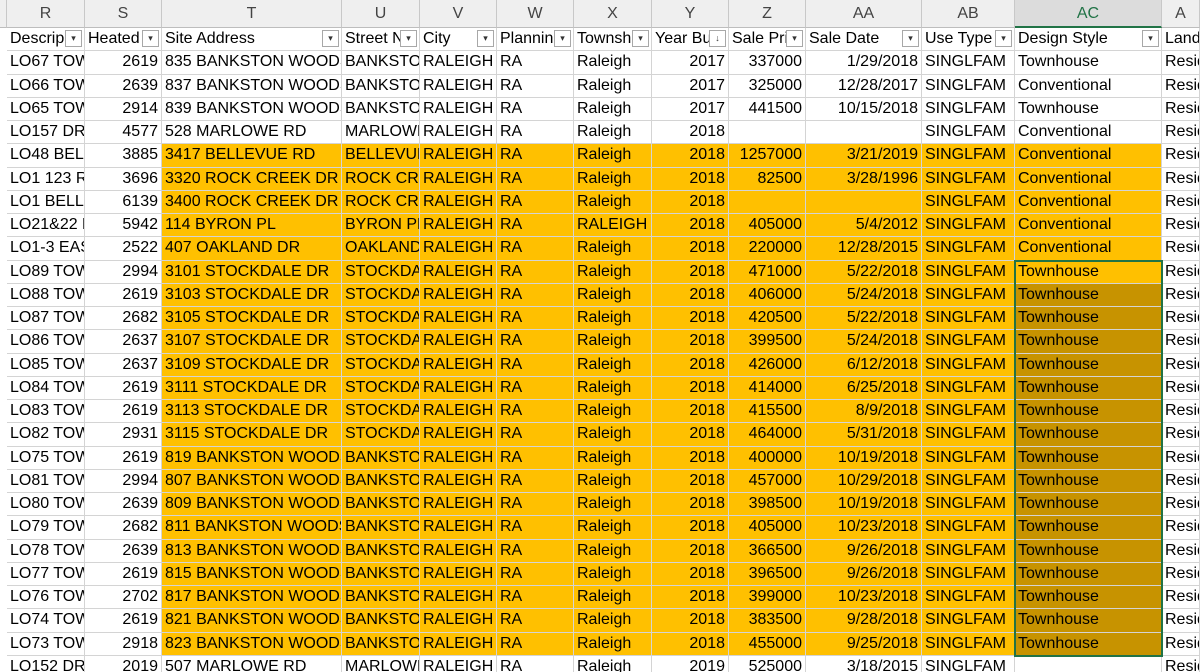  I want to click on cell-t: 839 BANKSTON WOODS WAY, so click(252, 109).